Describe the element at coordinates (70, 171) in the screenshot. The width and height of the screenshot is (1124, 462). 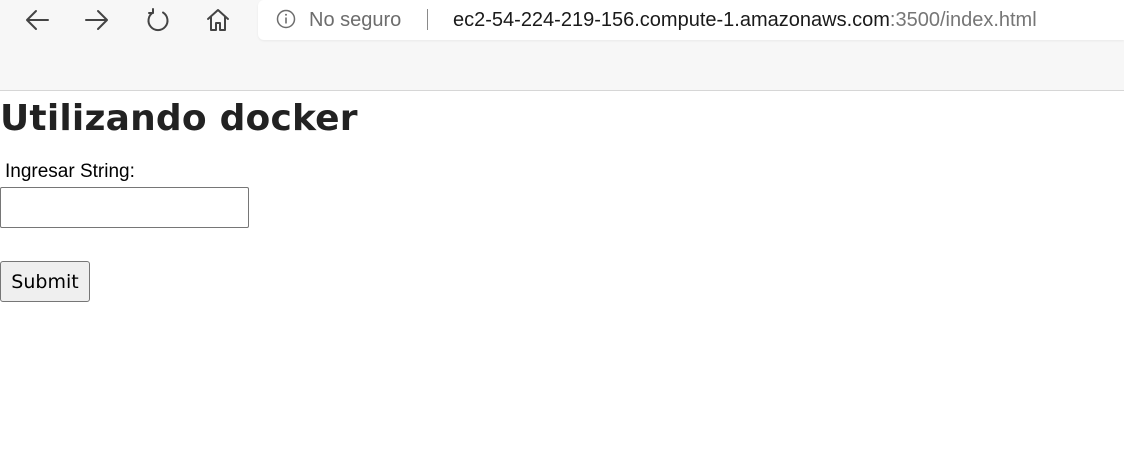
I see `string-field-label: Ingresar String:` at that location.